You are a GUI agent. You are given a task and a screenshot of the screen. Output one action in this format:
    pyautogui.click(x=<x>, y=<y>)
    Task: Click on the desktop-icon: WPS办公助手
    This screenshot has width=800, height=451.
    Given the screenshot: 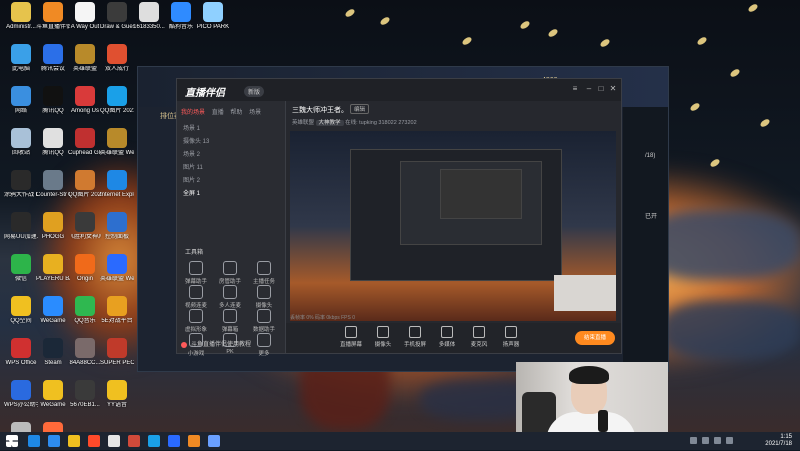 What is the action you would take?
    pyautogui.click(x=21, y=394)
    